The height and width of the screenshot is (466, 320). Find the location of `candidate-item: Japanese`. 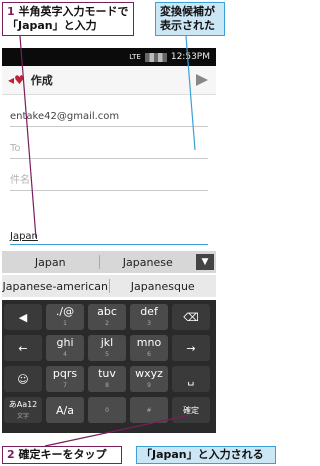

candidate-item: Japanese is located at coordinates (148, 262).